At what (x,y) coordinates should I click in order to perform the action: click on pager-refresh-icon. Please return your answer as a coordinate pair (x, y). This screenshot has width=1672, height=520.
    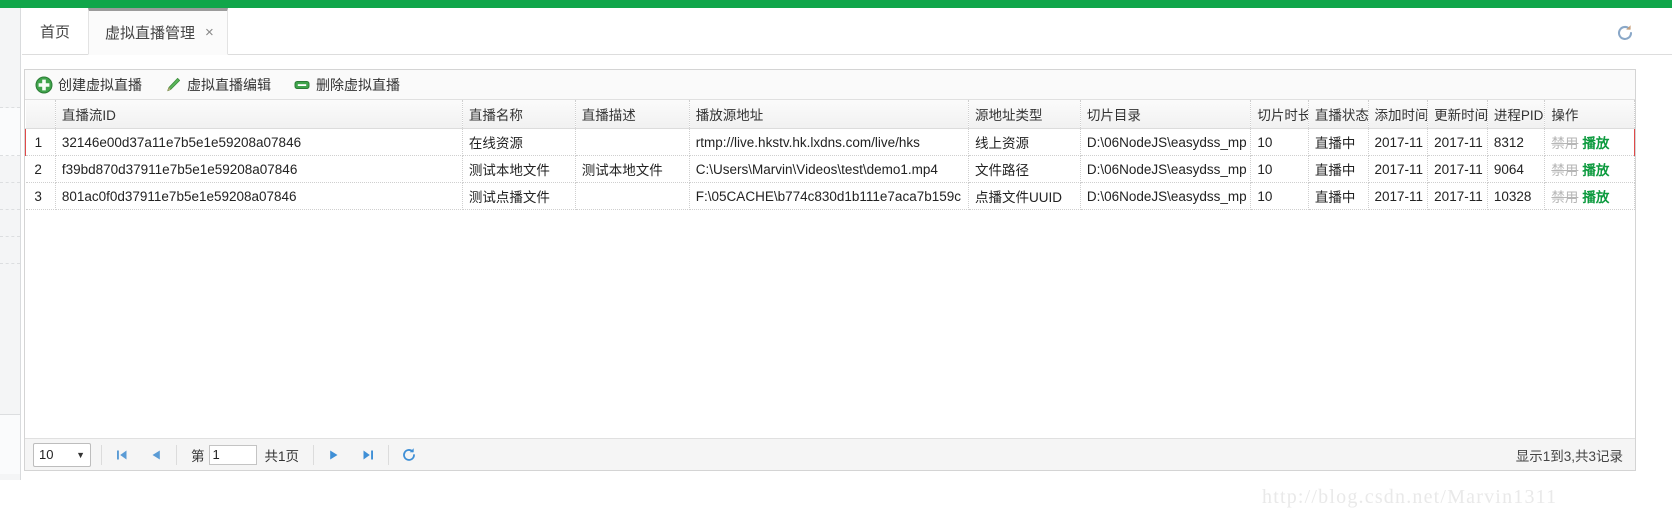
    Looking at the image, I should click on (409, 455).